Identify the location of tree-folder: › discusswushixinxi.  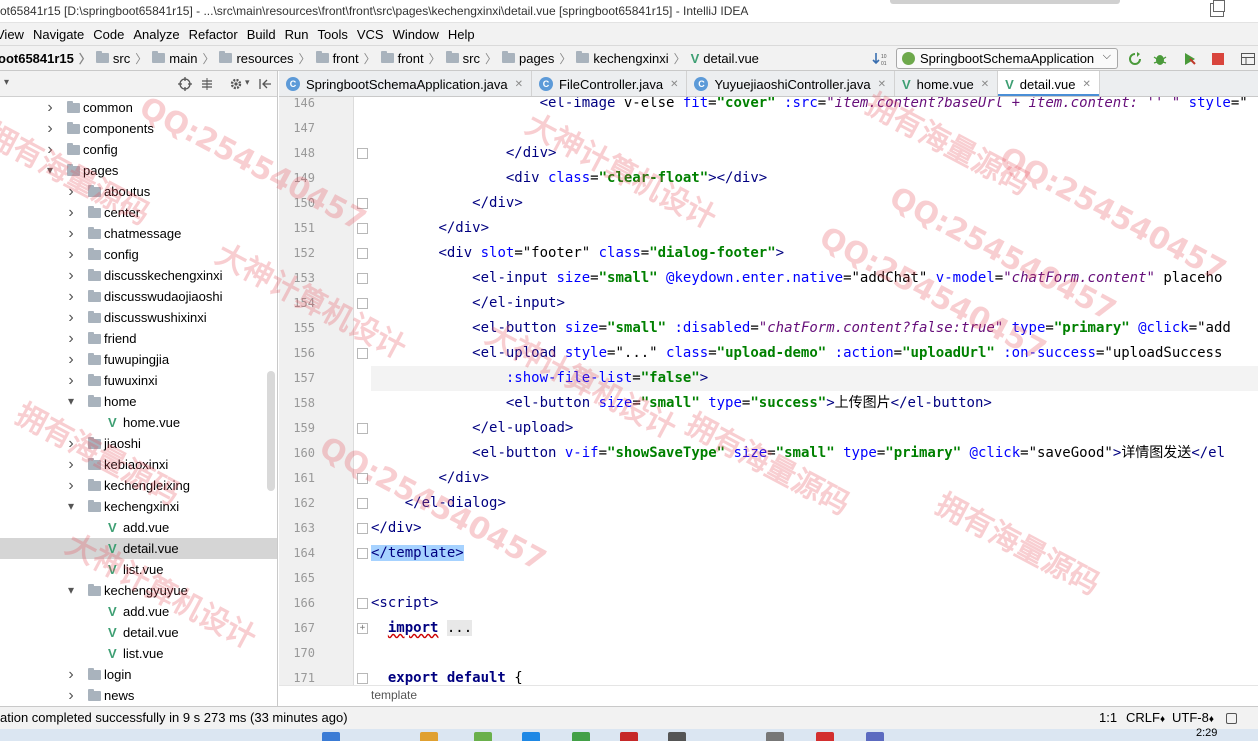
(138, 317).